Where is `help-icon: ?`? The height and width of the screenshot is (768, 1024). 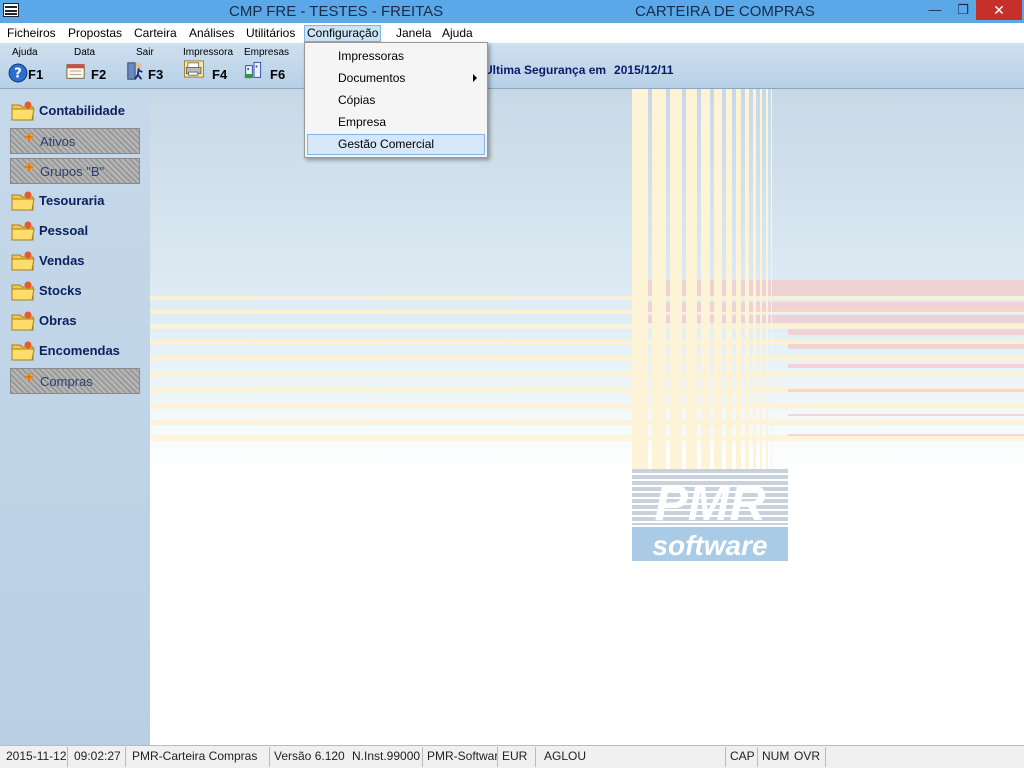
help-icon: ? is located at coordinates (18, 73).